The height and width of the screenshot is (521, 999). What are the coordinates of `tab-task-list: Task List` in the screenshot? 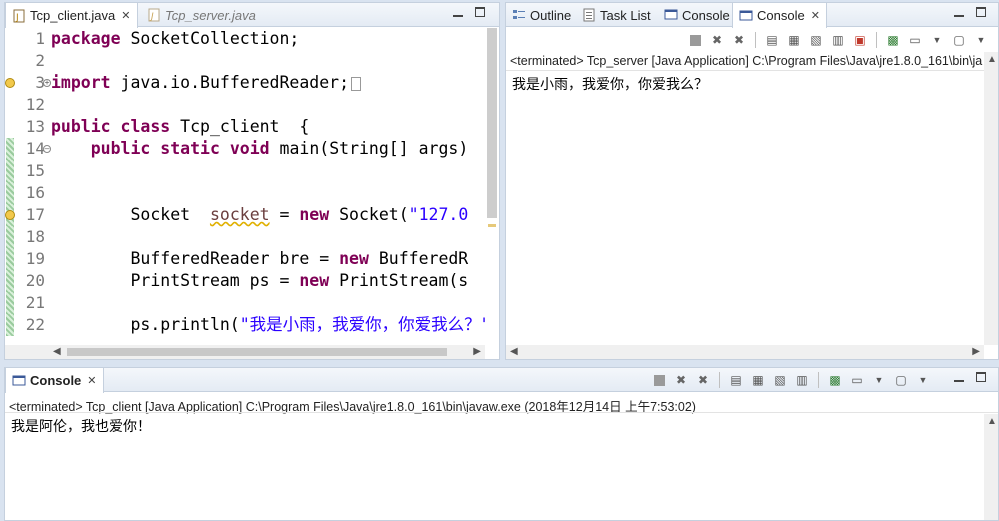 It's located at (616, 15).